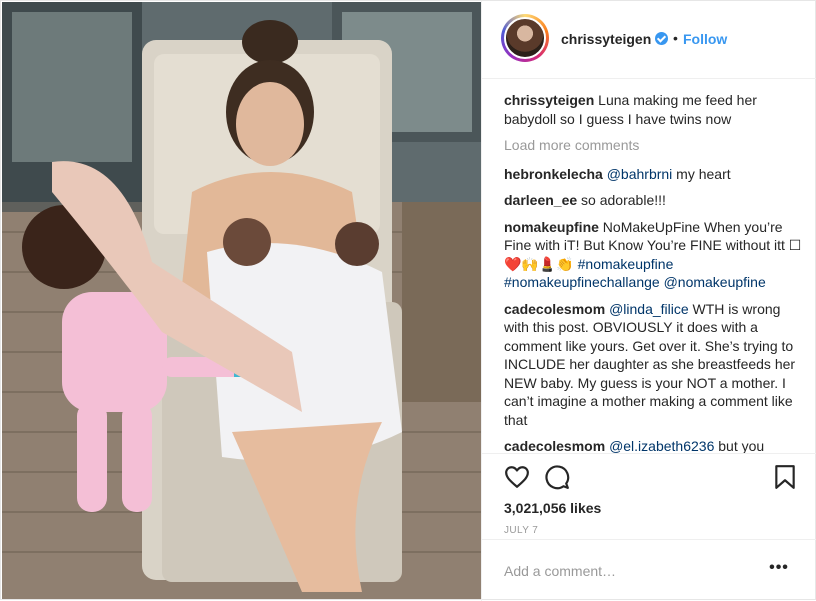  What do you see at coordinates (517, 477) in the screenshot?
I see `heart-icon` at bounding box center [517, 477].